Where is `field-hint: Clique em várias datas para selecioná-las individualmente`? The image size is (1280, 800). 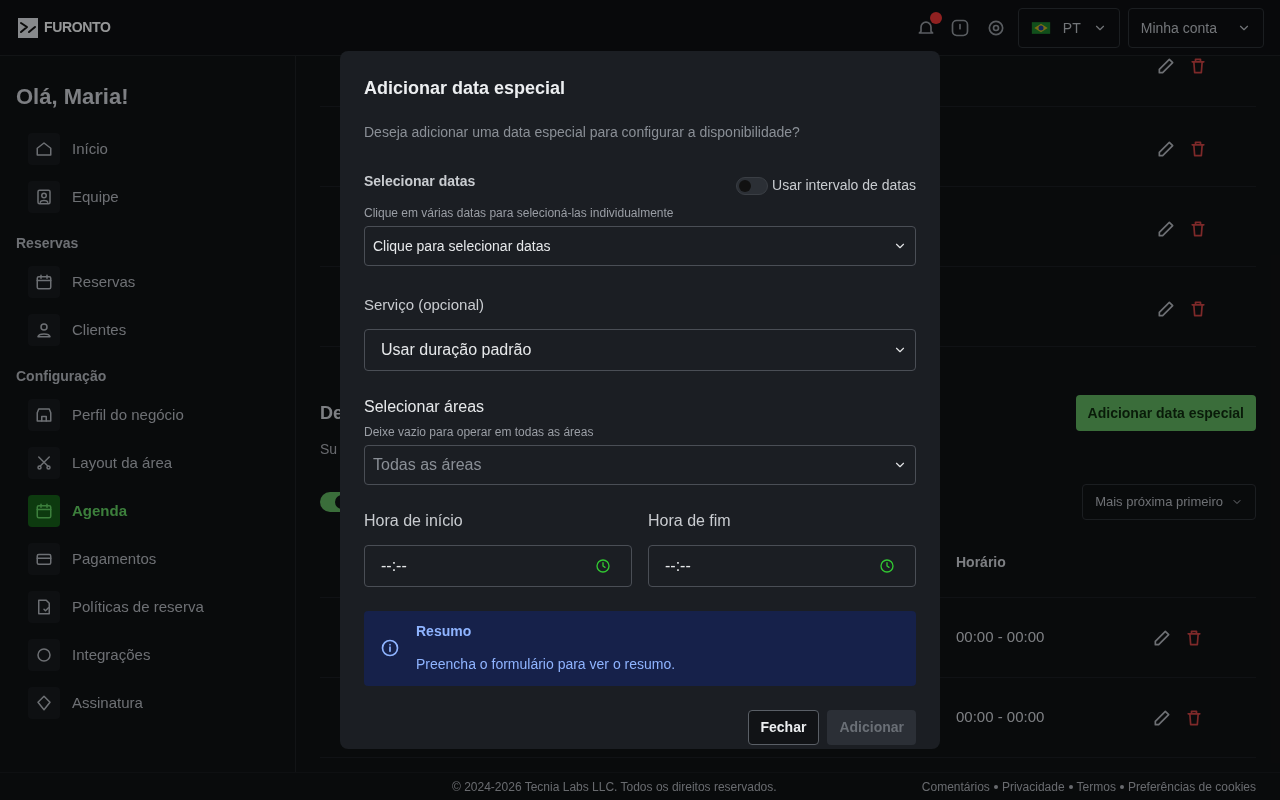
field-hint: Clique em várias datas para selecioná-las individualmente is located at coordinates (519, 213).